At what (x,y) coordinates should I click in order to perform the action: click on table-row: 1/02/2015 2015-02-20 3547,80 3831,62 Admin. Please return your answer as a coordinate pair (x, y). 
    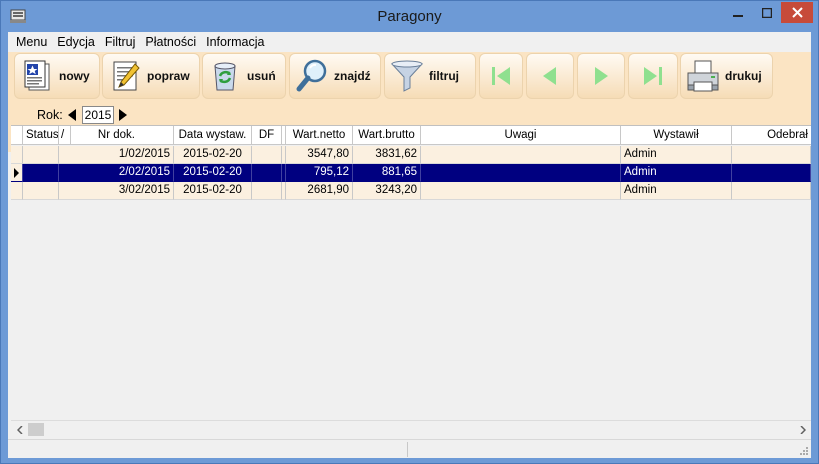
    Looking at the image, I should click on (411, 155).